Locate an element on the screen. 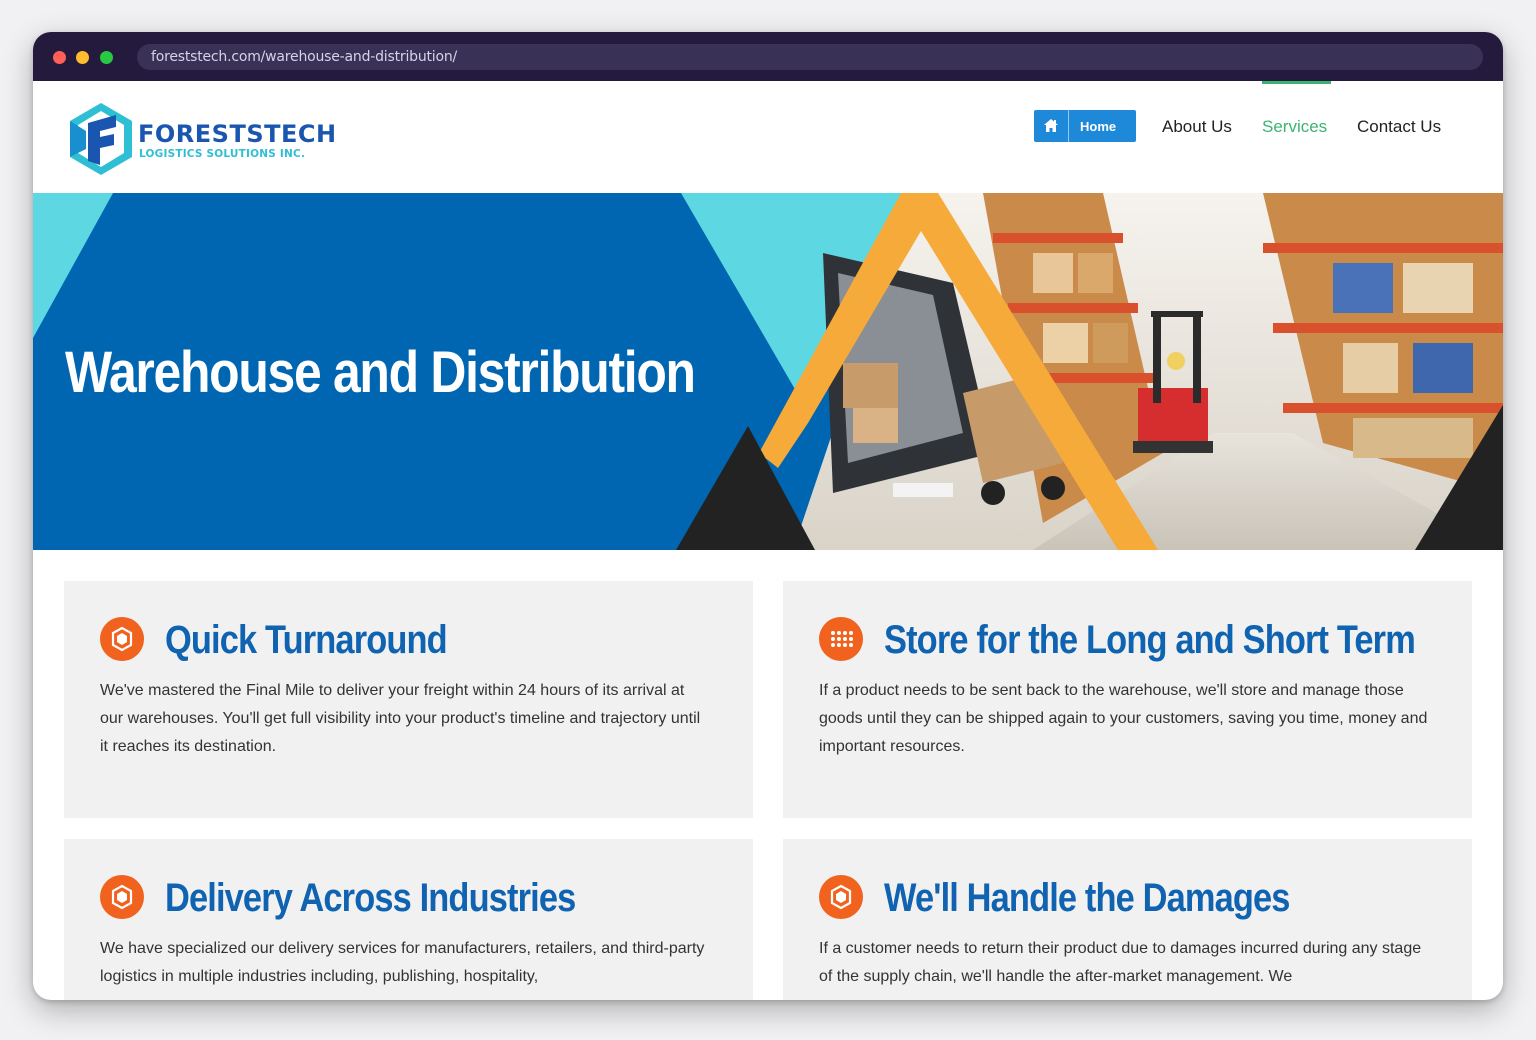  home-icon is located at coordinates (1051, 126).